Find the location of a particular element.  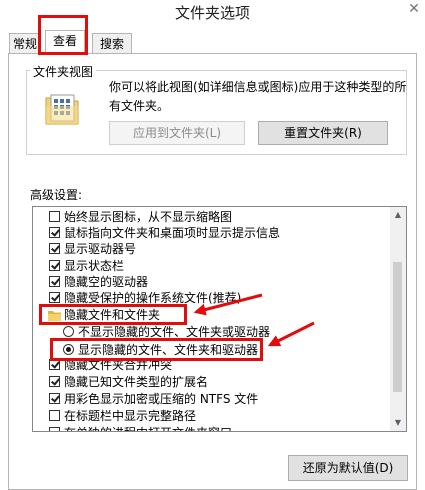

arrow-to-hidden-files is located at coordinates (228, 304).